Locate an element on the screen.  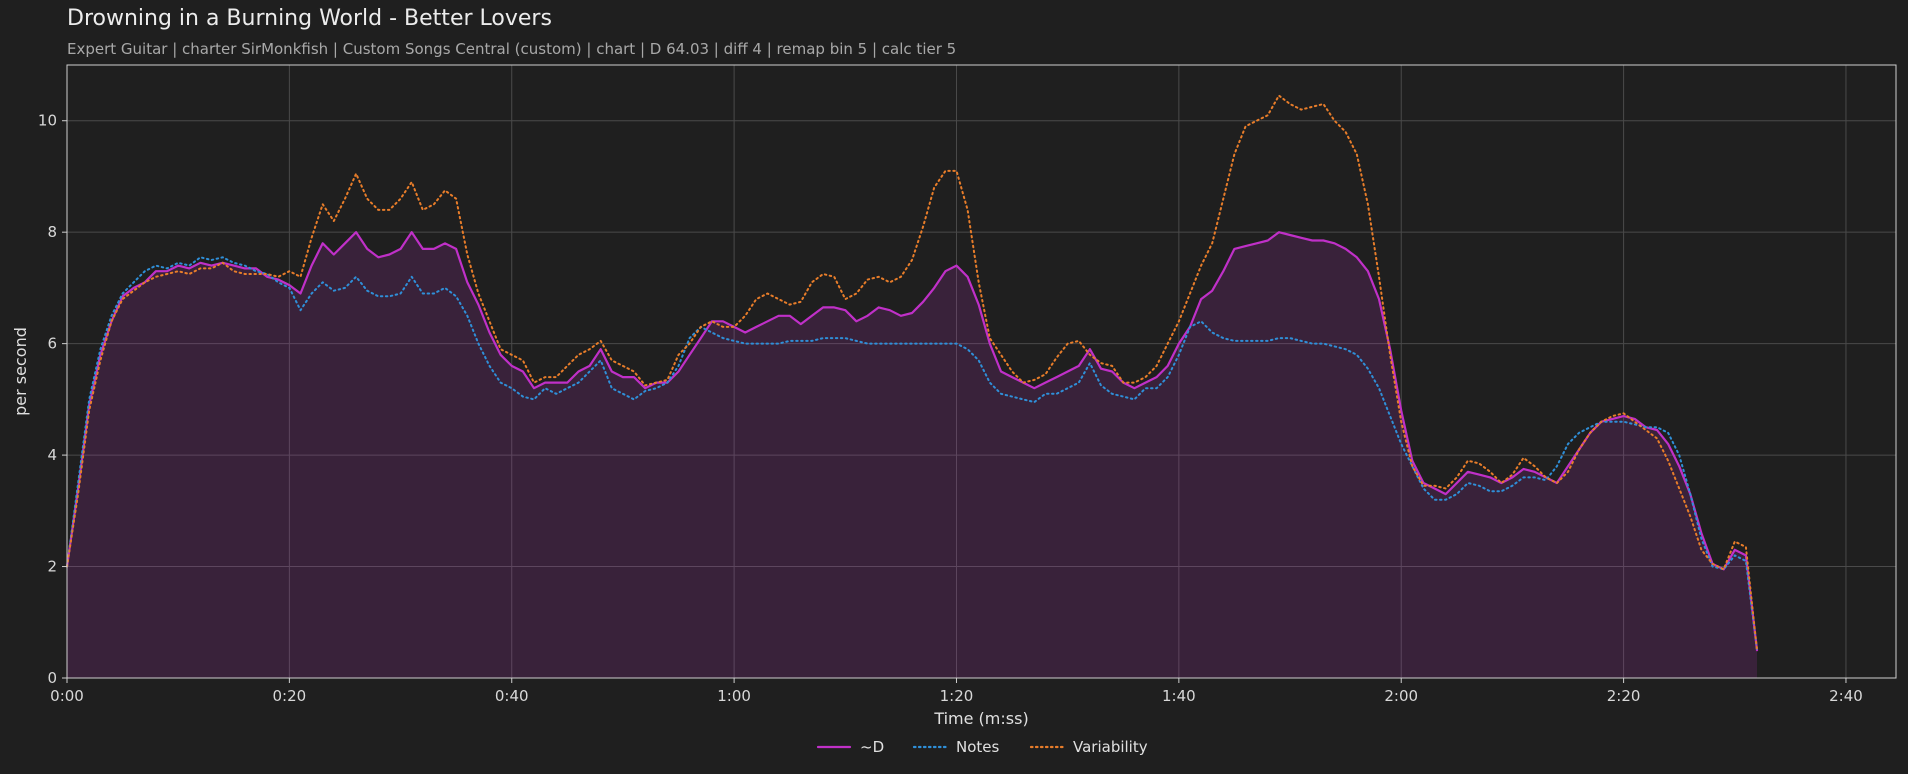
legend-label: Notes is located at coordinates (978, 747).